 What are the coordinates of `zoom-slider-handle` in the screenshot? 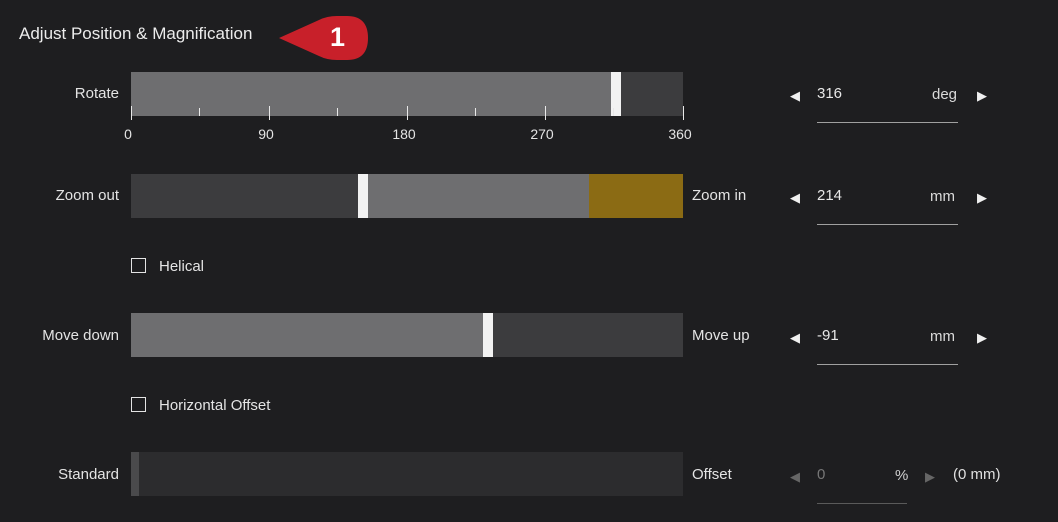 It's located at (363, 196).